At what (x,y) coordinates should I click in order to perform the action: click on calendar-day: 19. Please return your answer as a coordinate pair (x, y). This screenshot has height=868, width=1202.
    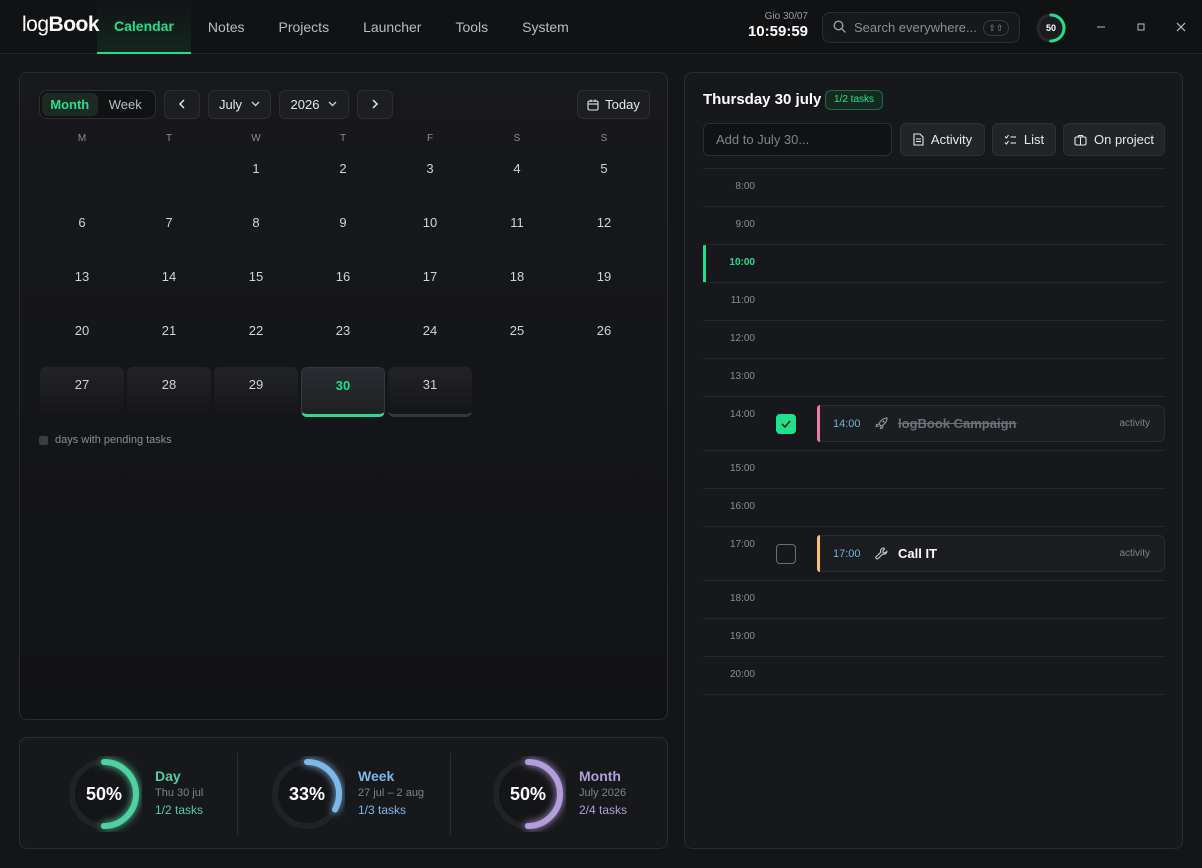
    Looking at the image, I should click on (604, 284).